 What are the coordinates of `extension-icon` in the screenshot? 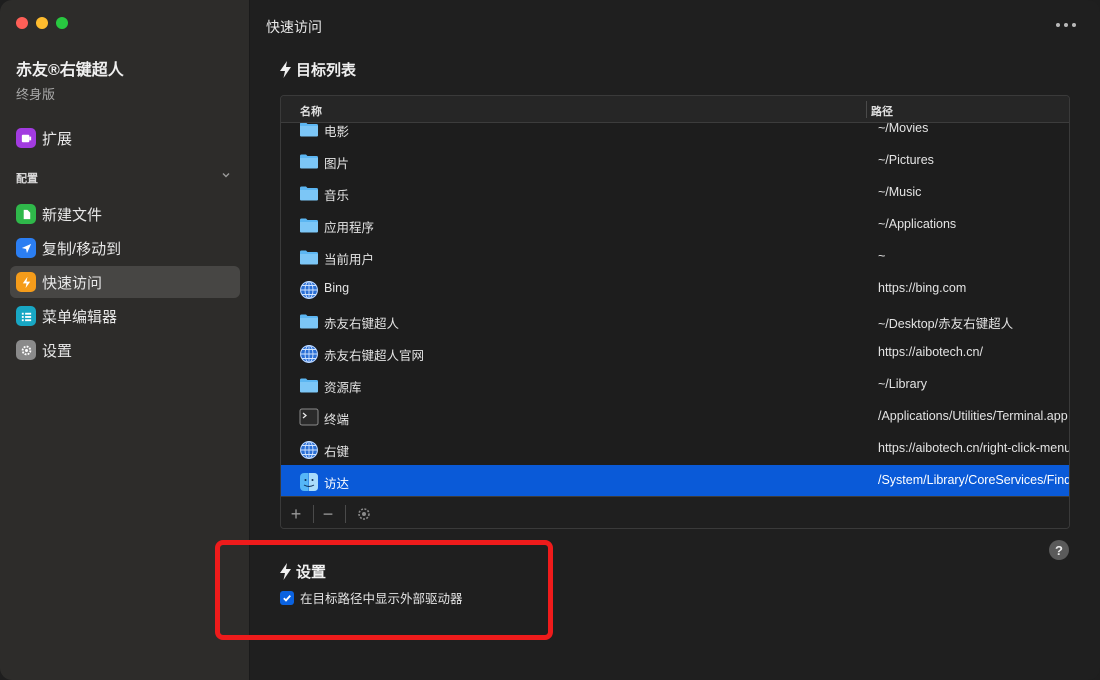 It's located at (26, 138).